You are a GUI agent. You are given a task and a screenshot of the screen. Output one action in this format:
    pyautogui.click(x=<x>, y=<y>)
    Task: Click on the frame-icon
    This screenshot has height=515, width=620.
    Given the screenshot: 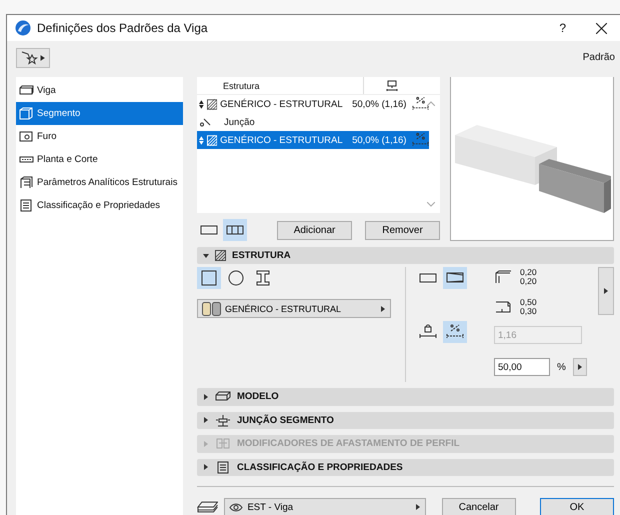 What is the action you would take?
    pyautogui.click(x=26, y=182)
    